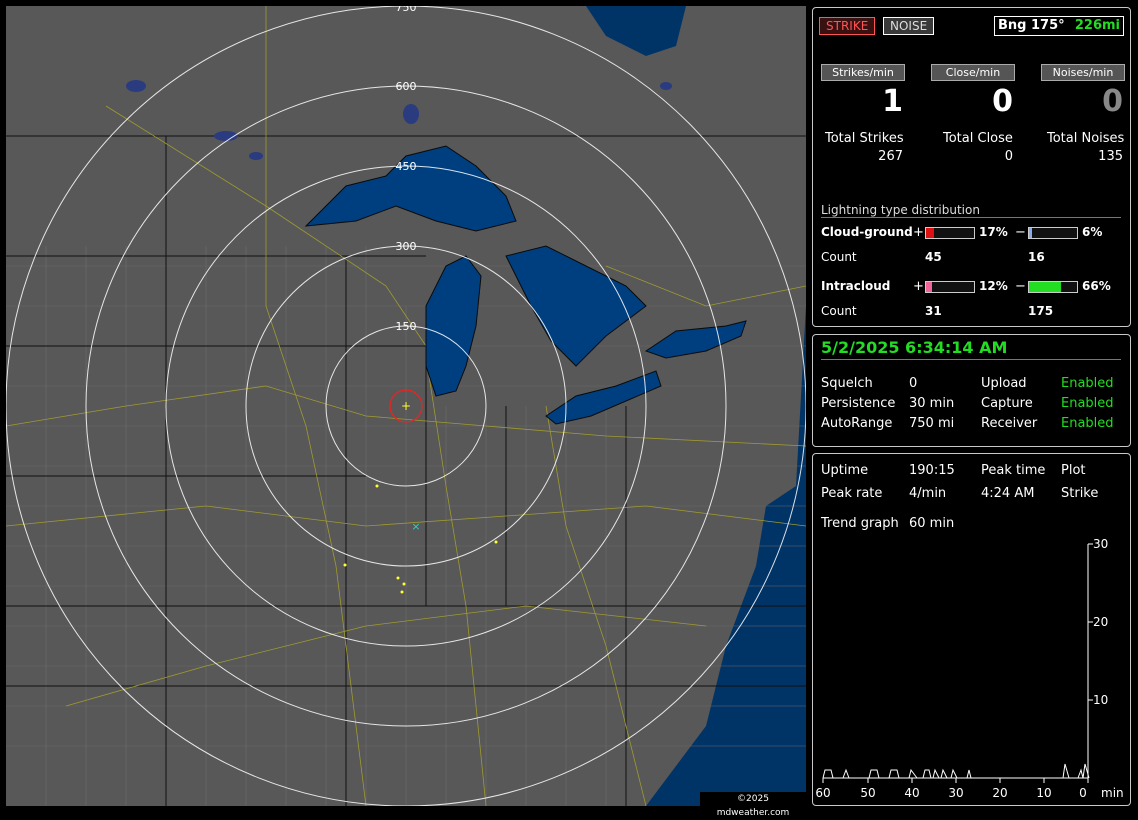  I want to click on capture-value: Enabled, so click(1087, 403).